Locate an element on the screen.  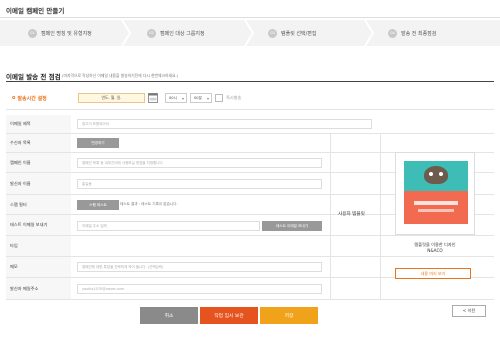
sender-name-input: 홍길동 is located at coordinates (199, 184).